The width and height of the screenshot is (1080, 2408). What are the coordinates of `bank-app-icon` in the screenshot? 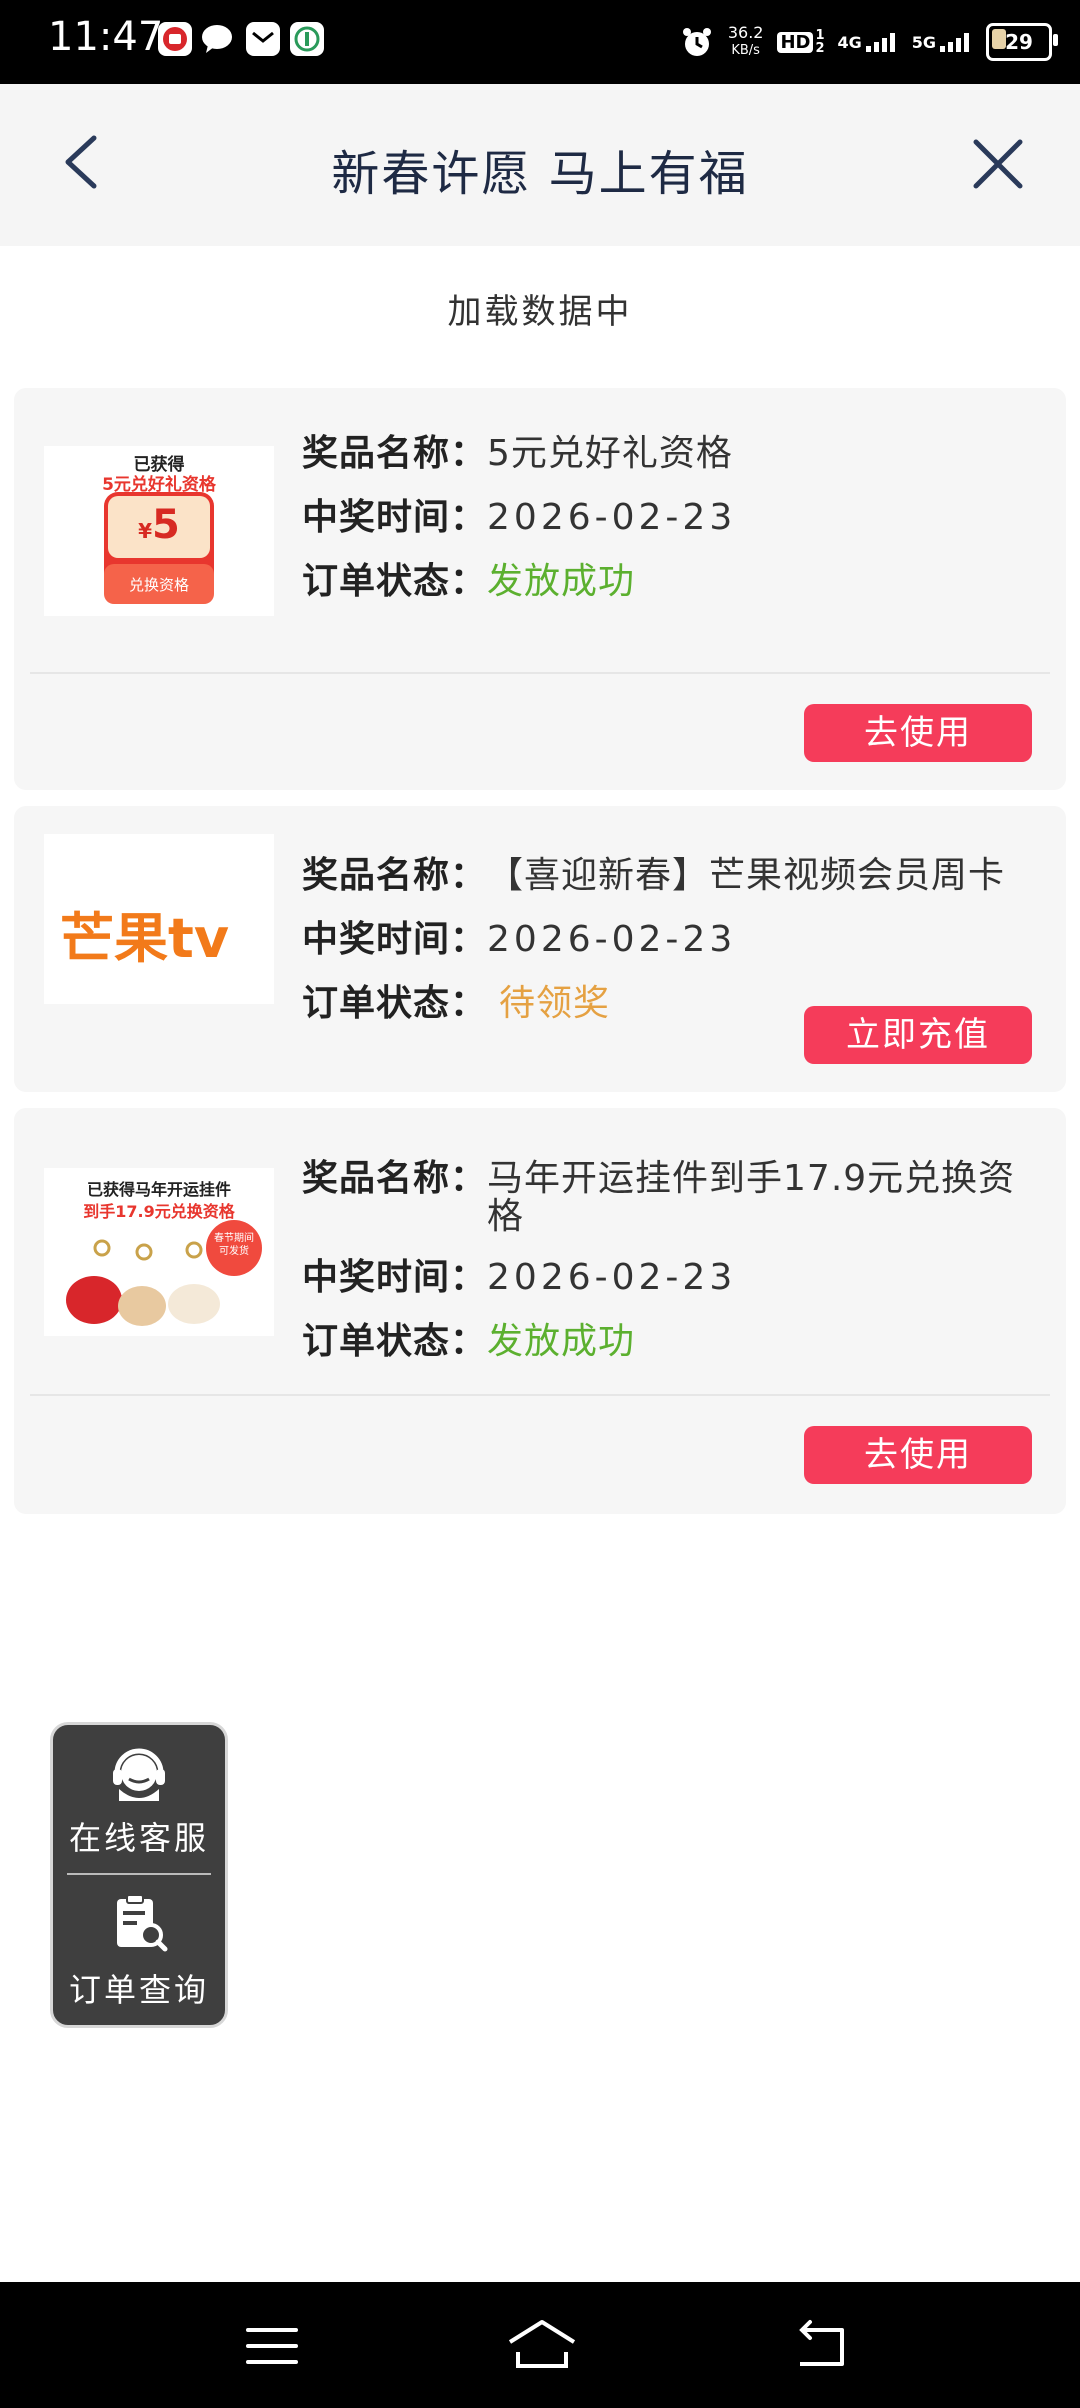 It's located at (307, 39).